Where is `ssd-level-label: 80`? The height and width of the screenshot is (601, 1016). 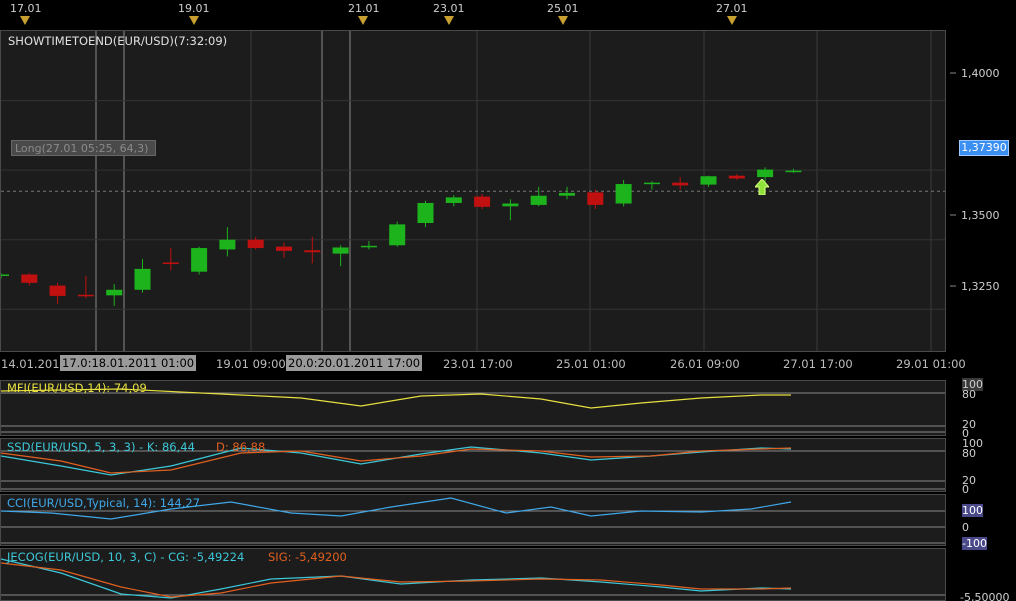
ssd-level-label: 80 is located at coordinates (969, 453).